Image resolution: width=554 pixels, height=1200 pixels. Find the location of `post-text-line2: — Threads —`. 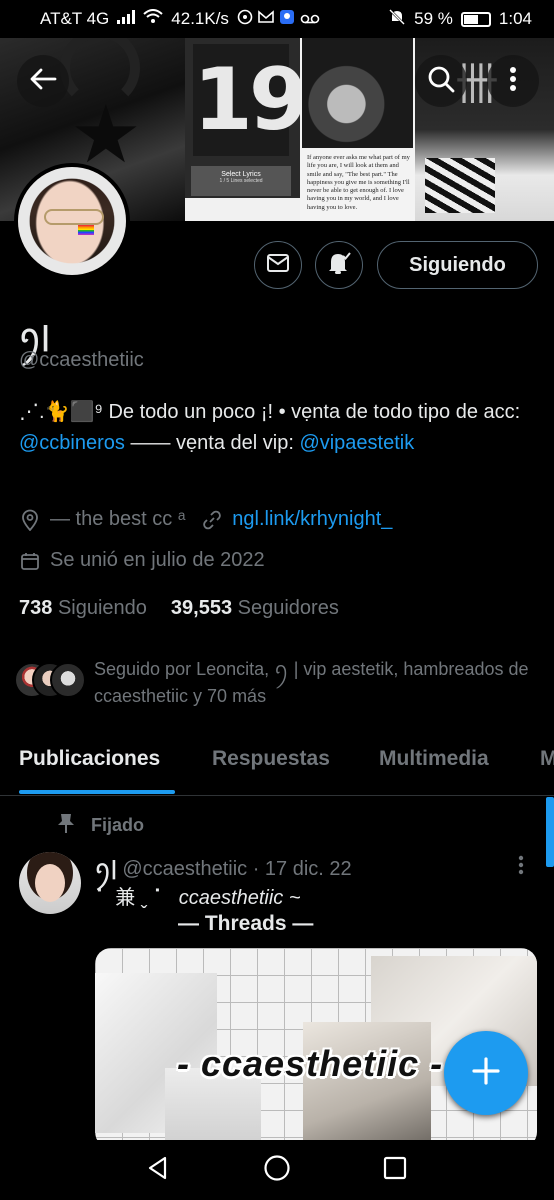

post-text-line2: — Threads — is located at coordinates (246, 923).